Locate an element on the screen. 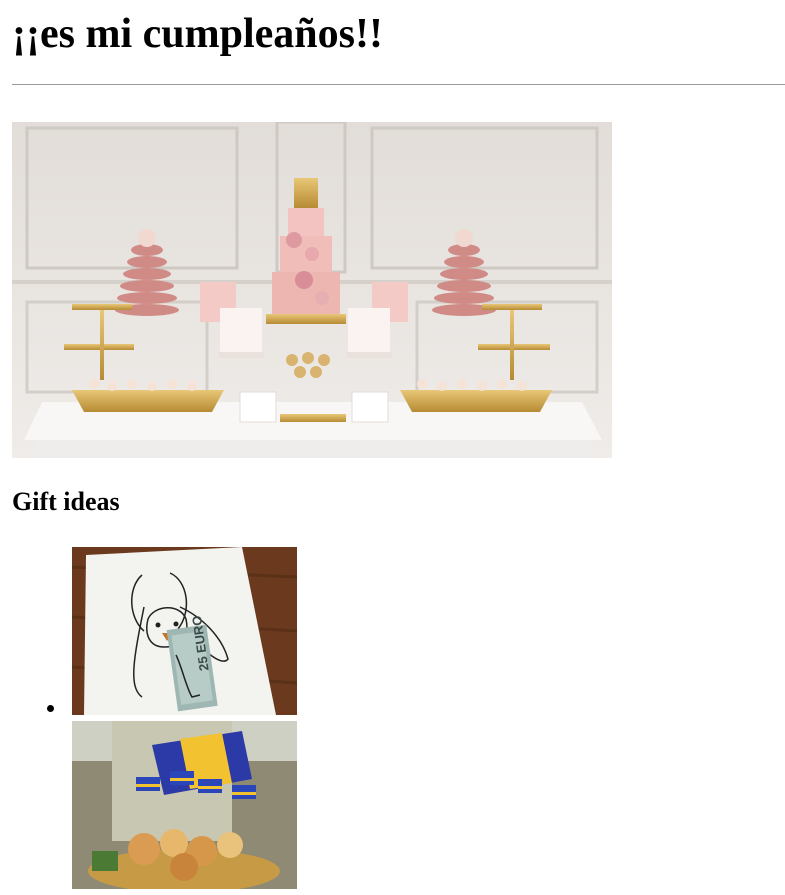  list-item: 25 EURO is located at coordinates (172, 631).